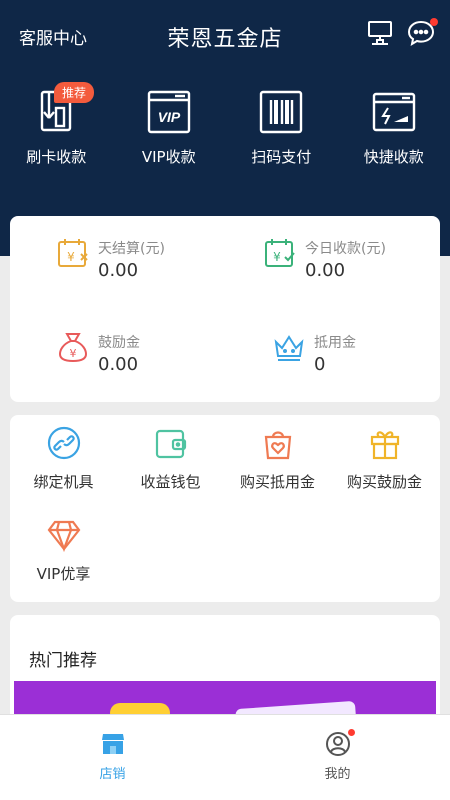  Describe the element at coordinates (56, 124) in the screenshot. I see `quick-action-card-swipe: 推荐 刷卡收款` at that location.